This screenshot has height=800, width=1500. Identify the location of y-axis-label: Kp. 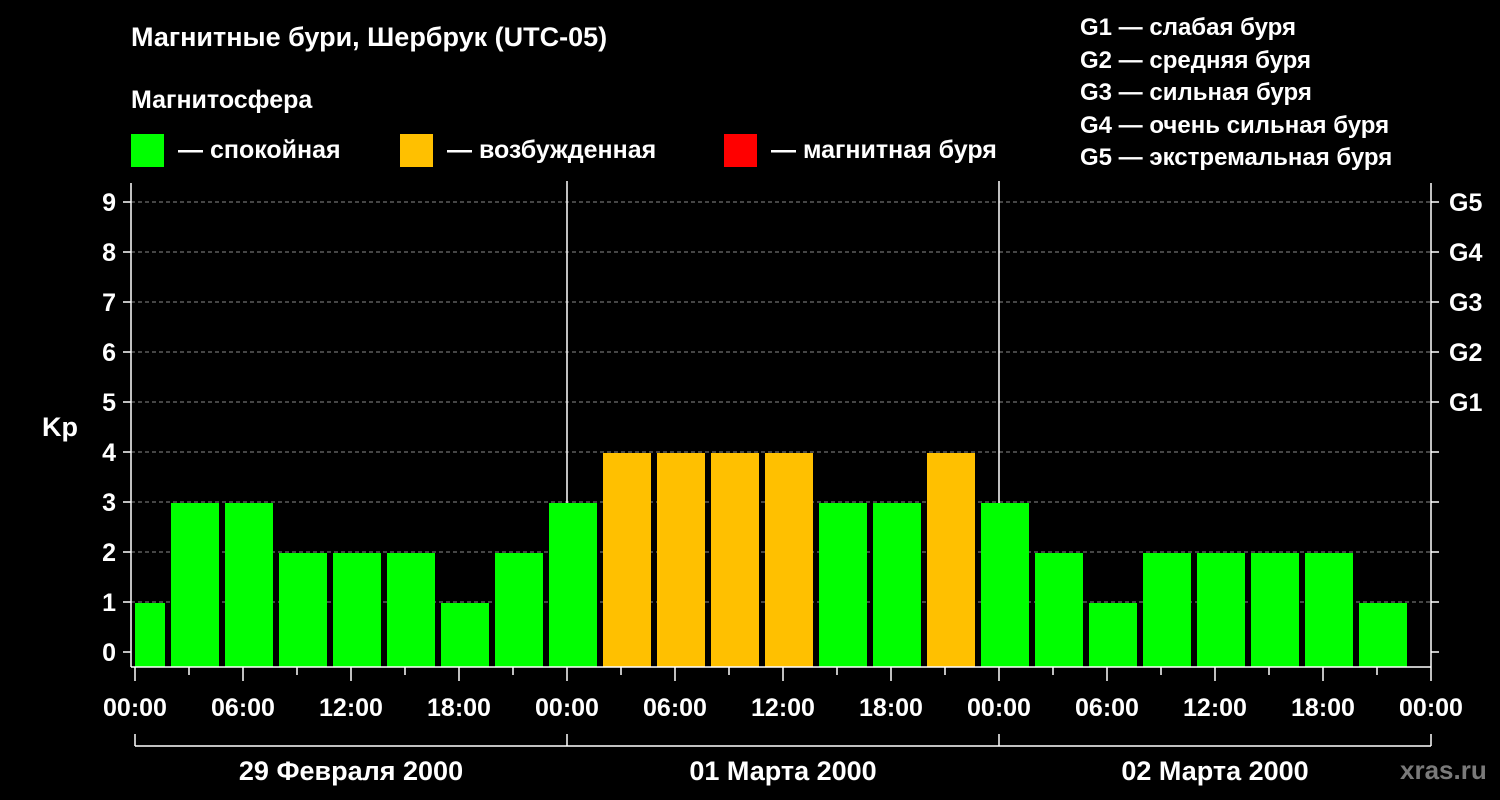
(60, 427).